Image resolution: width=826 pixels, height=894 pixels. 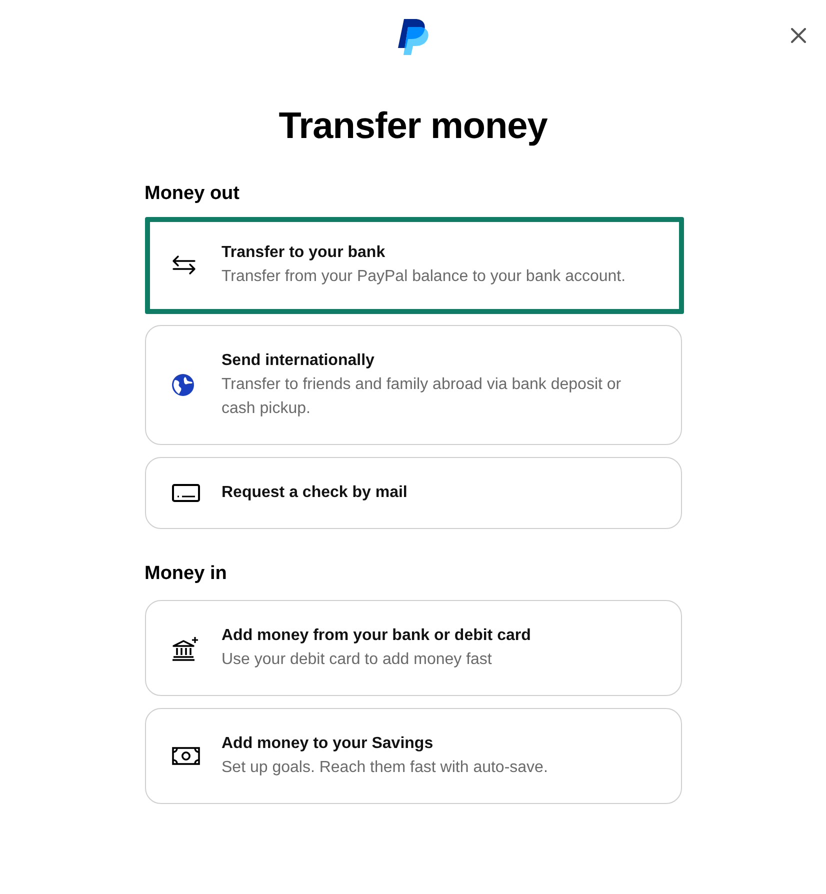 What do you see at coordinates (183, 385) in the screenshot?
I see `globe-icon` at bounding box center [183, 385].